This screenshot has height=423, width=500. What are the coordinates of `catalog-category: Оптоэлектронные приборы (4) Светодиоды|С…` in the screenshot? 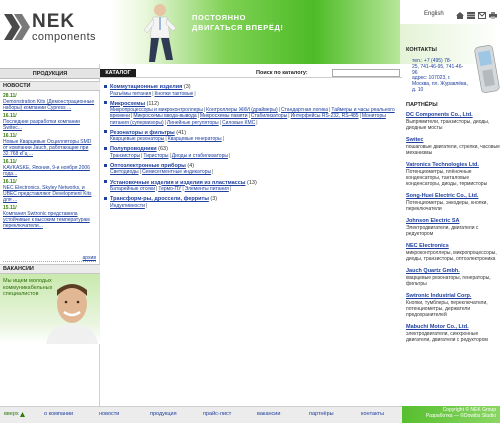 It's located at (252, 169).